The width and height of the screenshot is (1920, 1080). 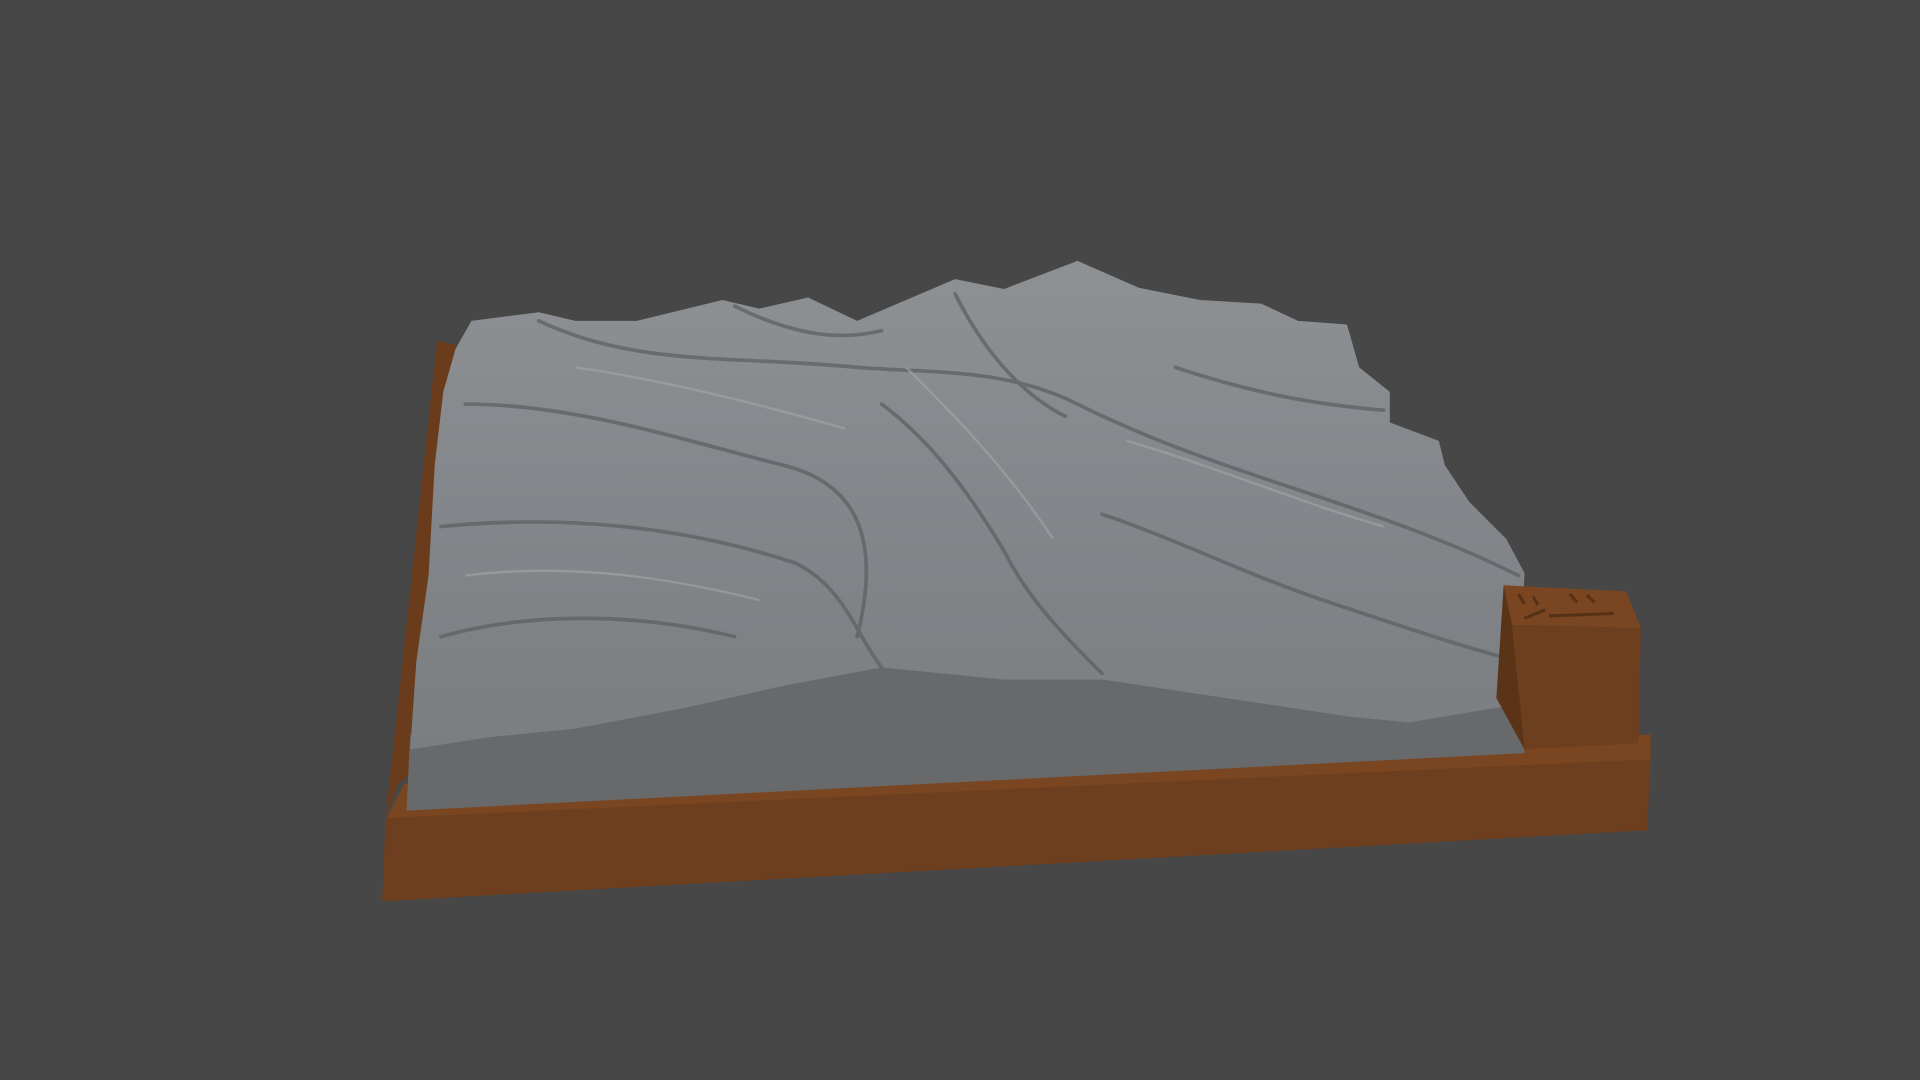 I want to click on label-block-top, so click(x=1572, y=607).